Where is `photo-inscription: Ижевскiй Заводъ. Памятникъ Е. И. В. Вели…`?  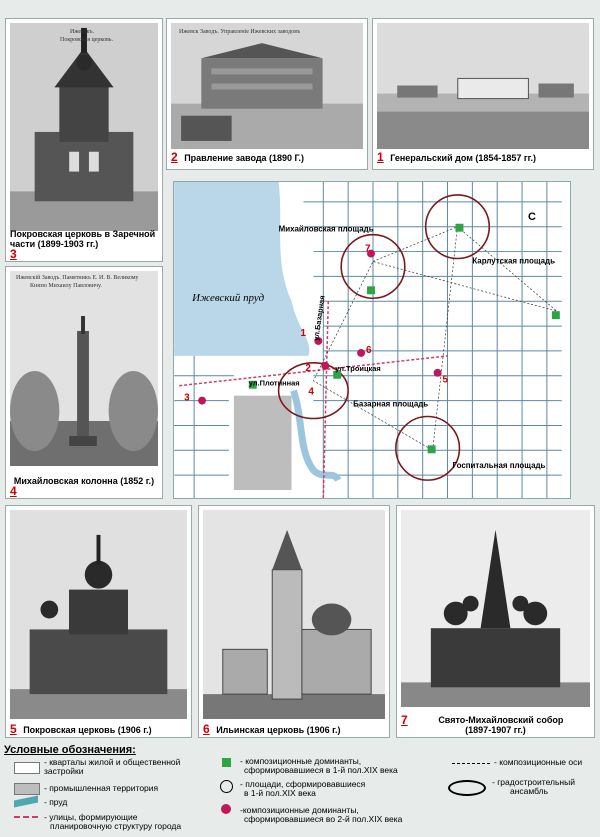
photo-inscription: Ижевскiй Заводъ. Памятникъ Е. И. В. Вели… is located at coordinates (77, 278).